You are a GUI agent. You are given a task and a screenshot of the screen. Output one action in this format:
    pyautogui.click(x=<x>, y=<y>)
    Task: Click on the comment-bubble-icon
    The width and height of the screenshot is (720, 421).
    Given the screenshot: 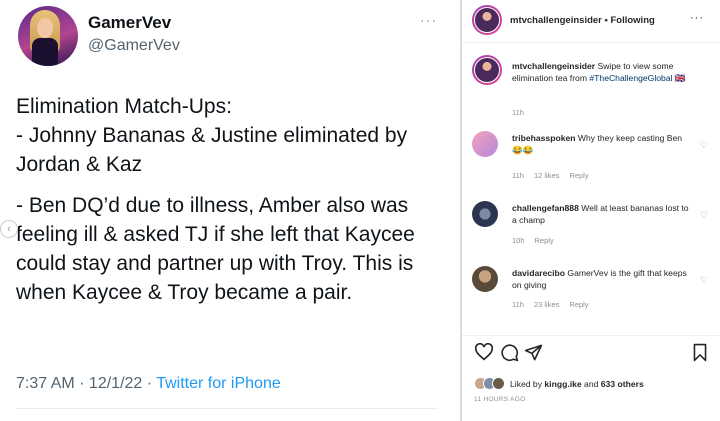 What is the action you would take?
    pyautogui.click(x=509, y=352)
    